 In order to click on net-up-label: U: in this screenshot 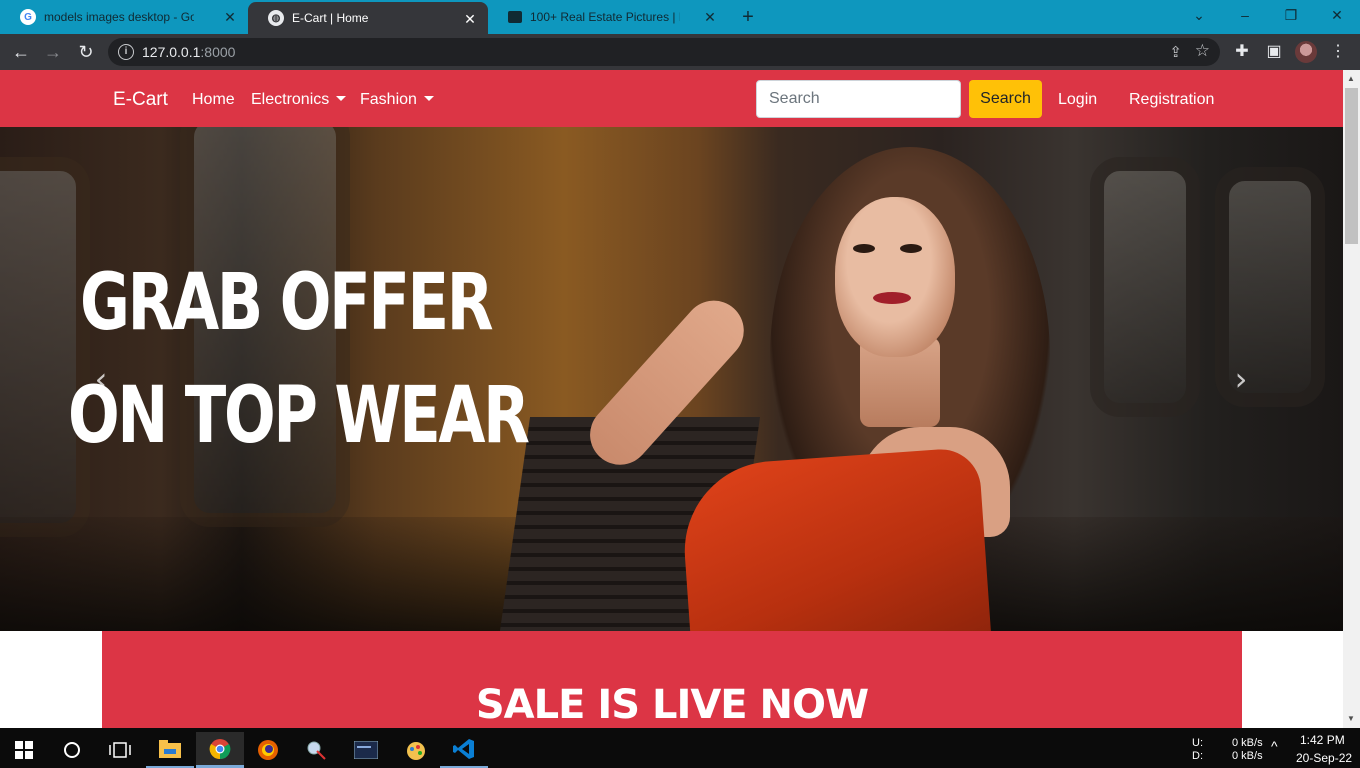, I will do `click(1197, 743)`.